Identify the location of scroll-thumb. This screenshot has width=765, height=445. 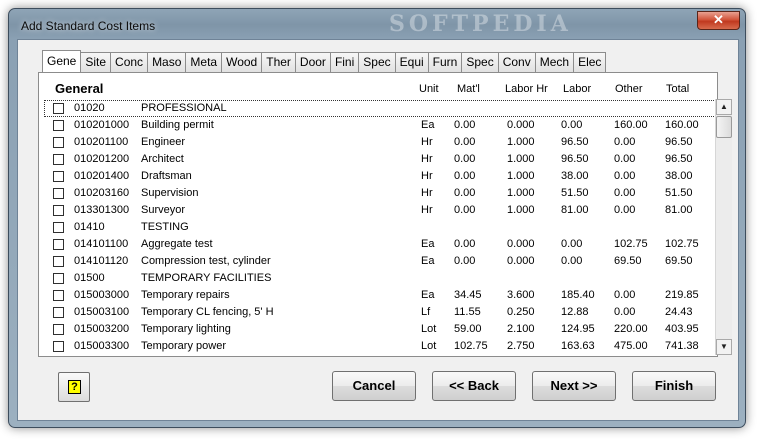
(724, 127).